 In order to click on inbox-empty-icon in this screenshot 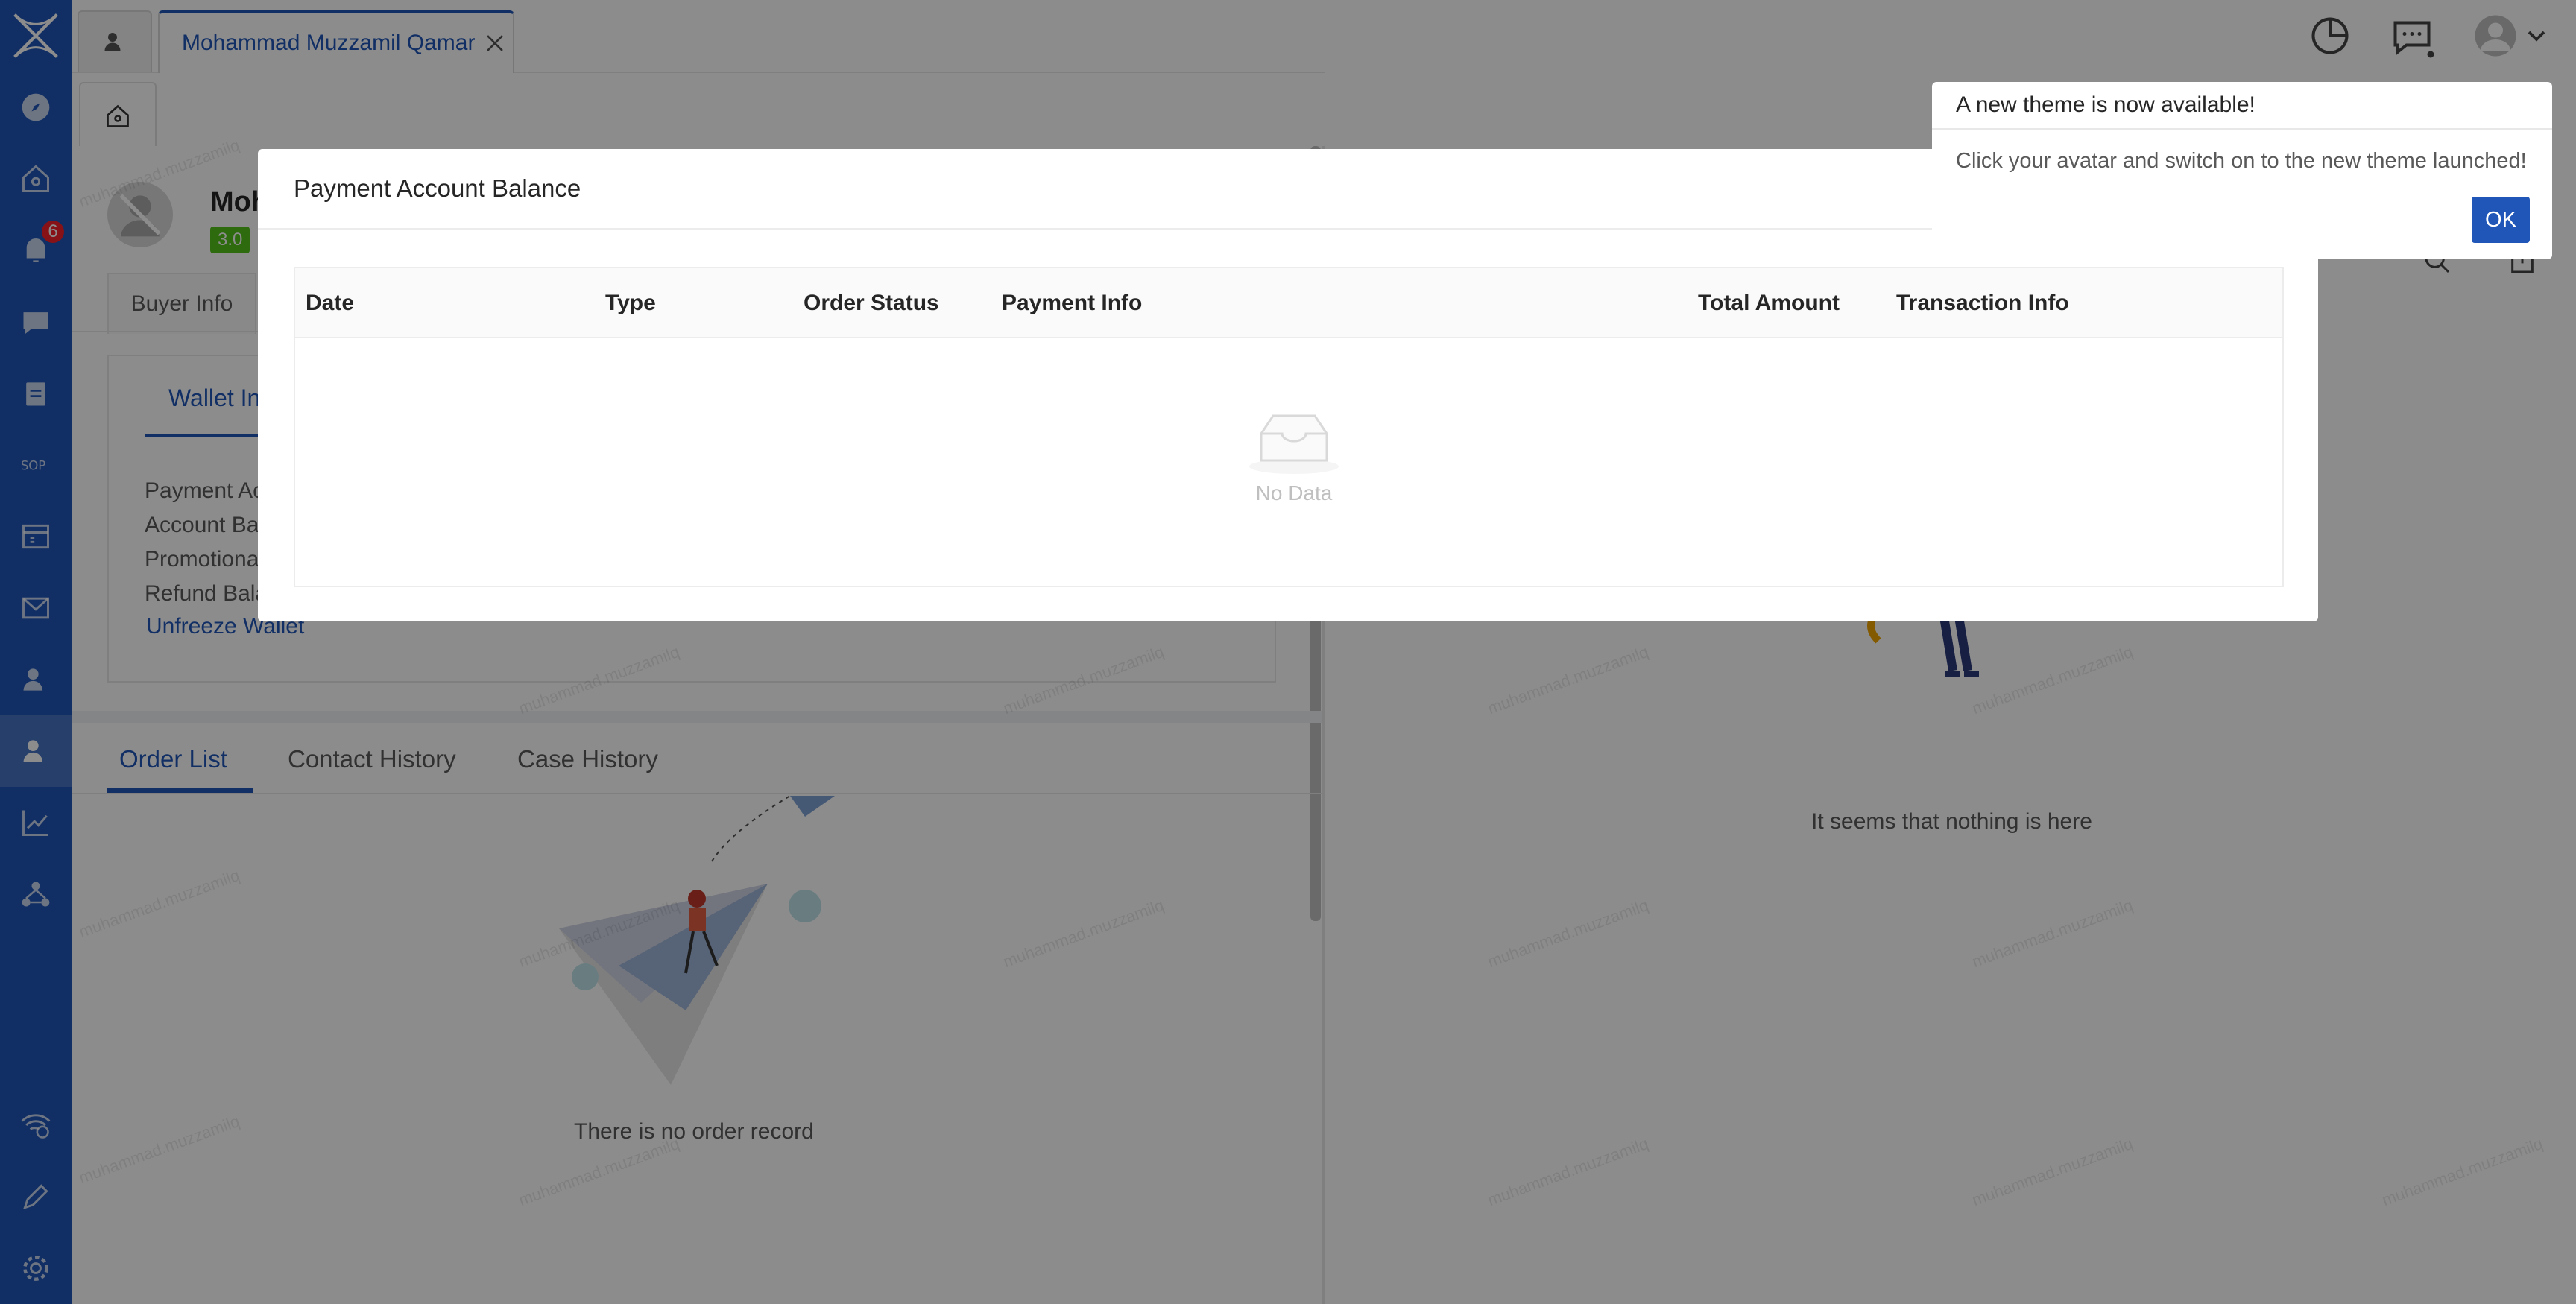, I will do `click(1294, 441)`.